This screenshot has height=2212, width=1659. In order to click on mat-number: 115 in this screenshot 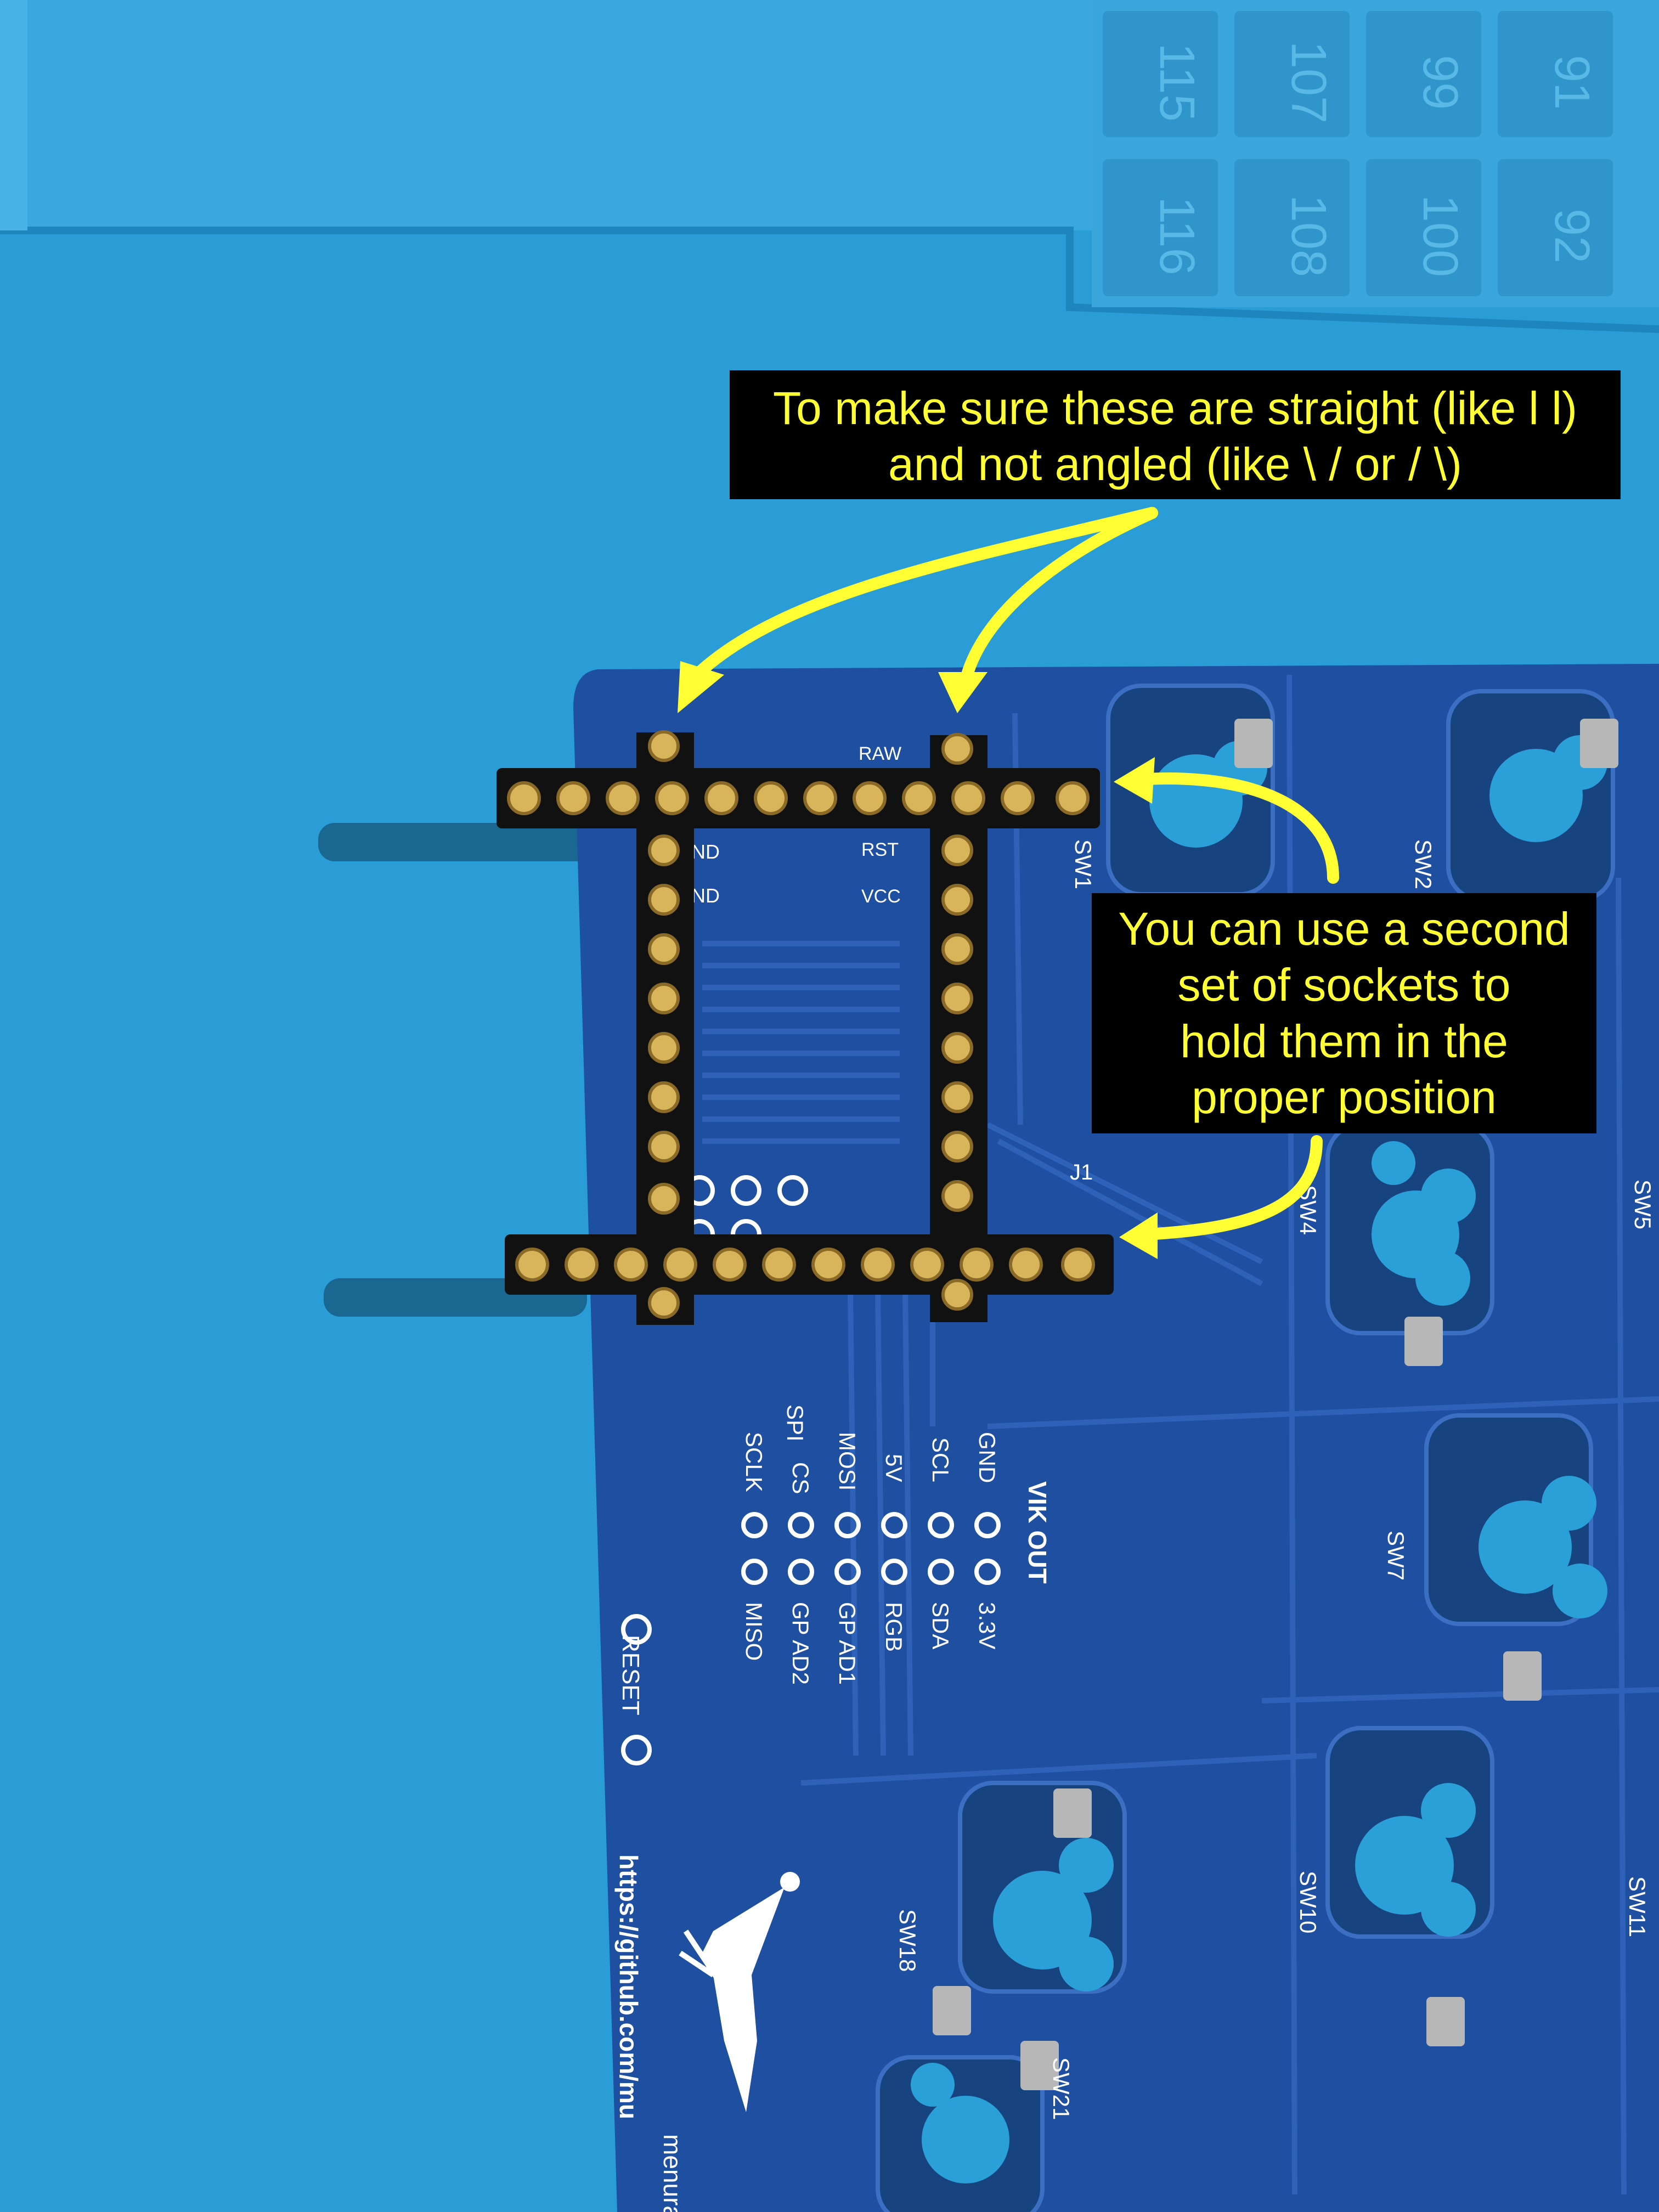, I will do `click(1176, 82)`.